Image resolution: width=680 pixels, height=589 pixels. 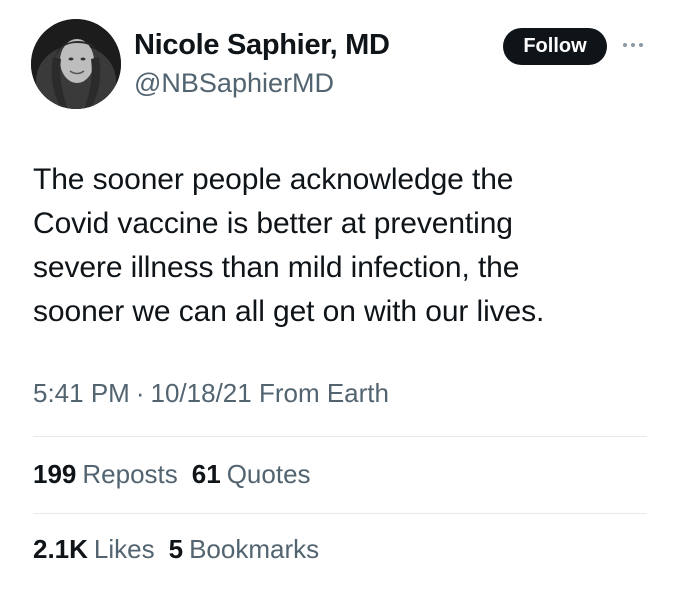 I want to click on tweet-text-line: Covid vaccine is better at preventing, so click(x=273, y=223).